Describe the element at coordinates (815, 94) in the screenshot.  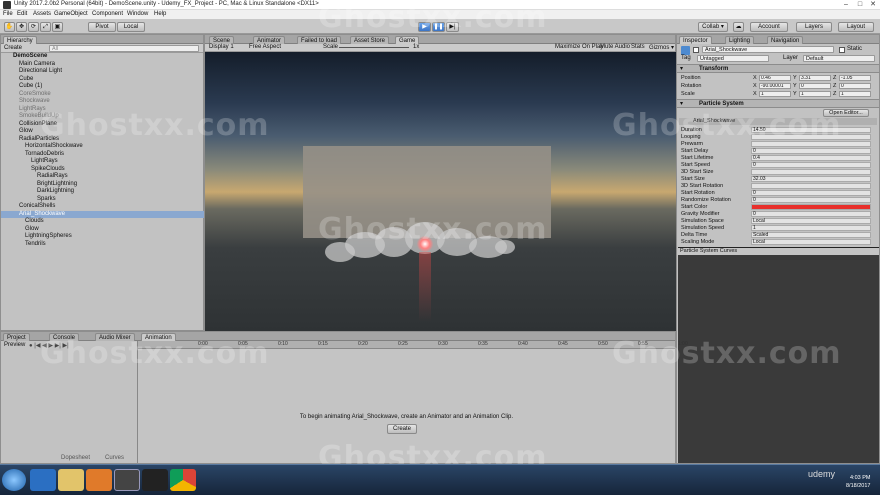
I see `transform-y-field: 1` at that location.